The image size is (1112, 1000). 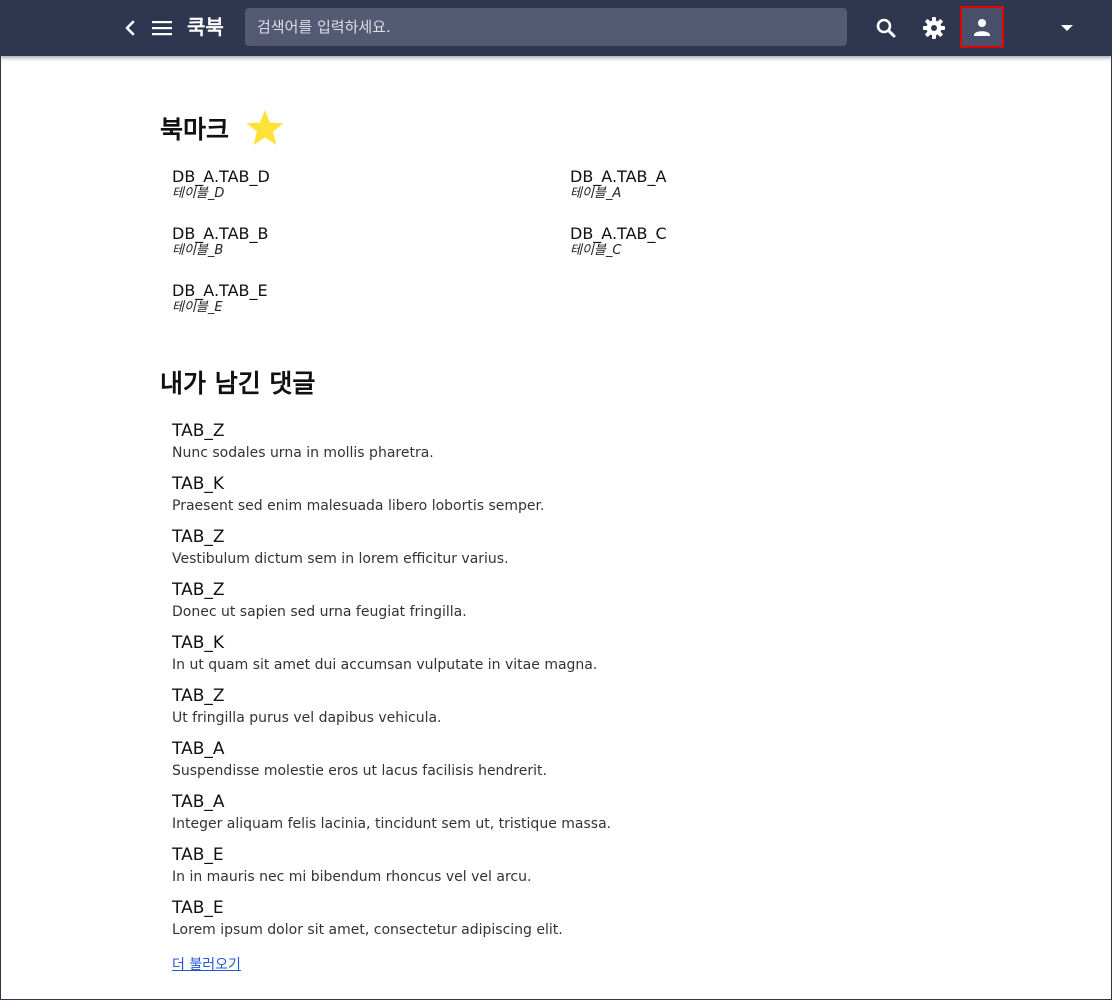 I want to click on bookmark-name: DB_A.TAB_D, so click(x=221, y=176).